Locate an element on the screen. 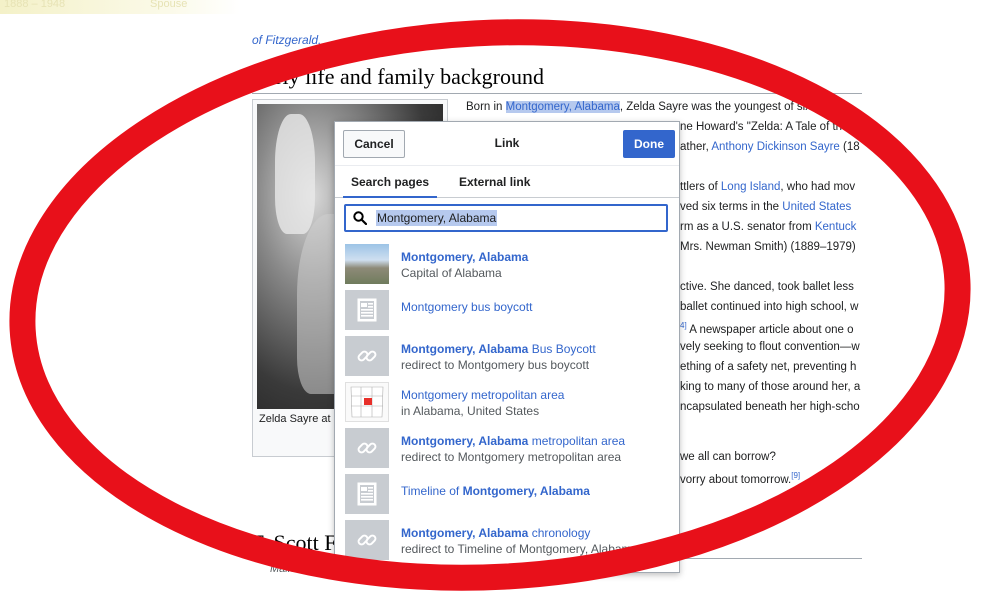  section-heading-early-life: Early life and family background is located at coordinates (398, 76).